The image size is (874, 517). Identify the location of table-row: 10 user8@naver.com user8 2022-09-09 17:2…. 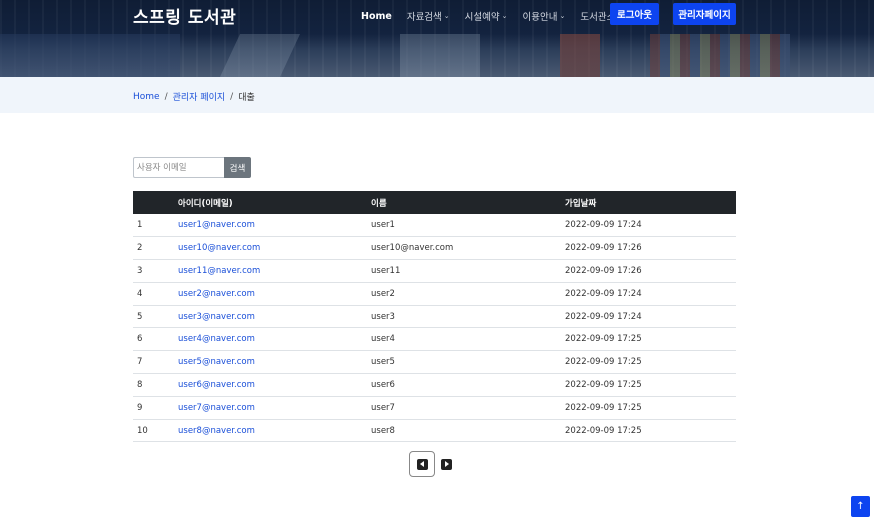
(434, 431).